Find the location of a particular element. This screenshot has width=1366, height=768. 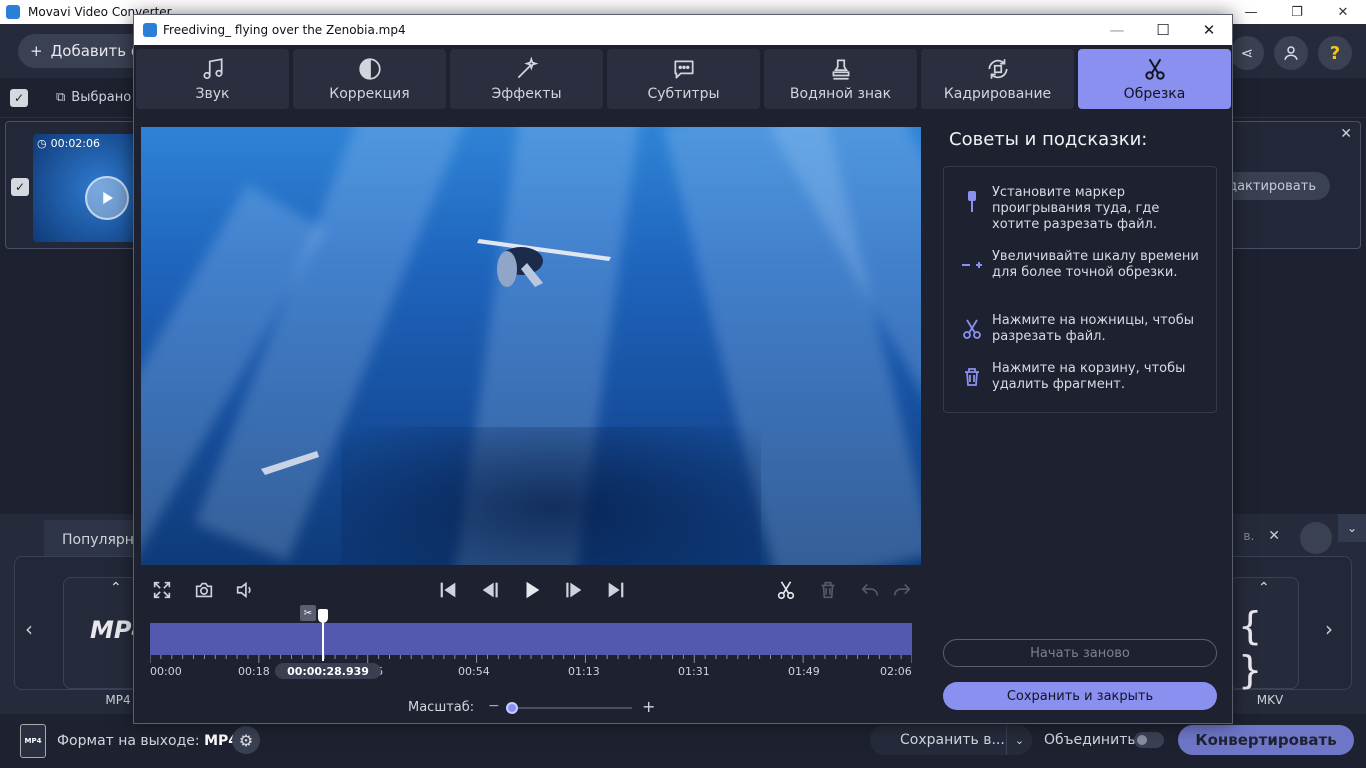

save-and-close-button: Сохранить и закрыть is located at coordinates (1080, 696).